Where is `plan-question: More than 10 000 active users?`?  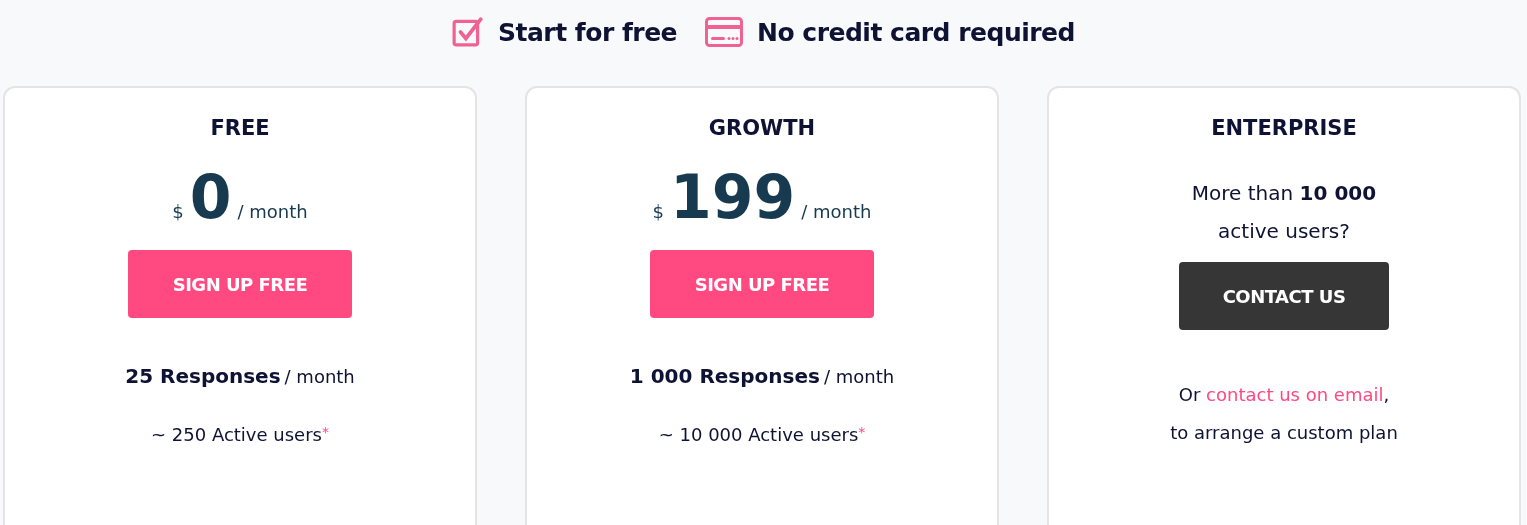
plan-question: More than 10 000 active users? is located at coordinates (1284, 212).